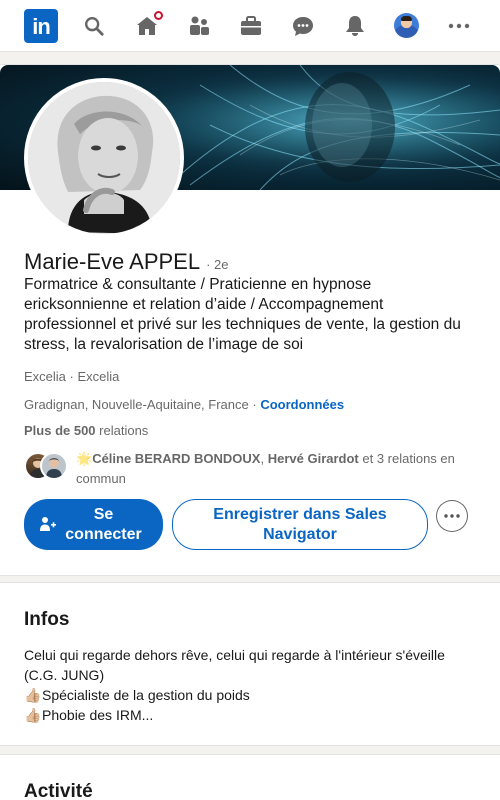  I want to click on save-sales-navigator-button: Enregistrer dans Sales Navigator, so click(300, 524).